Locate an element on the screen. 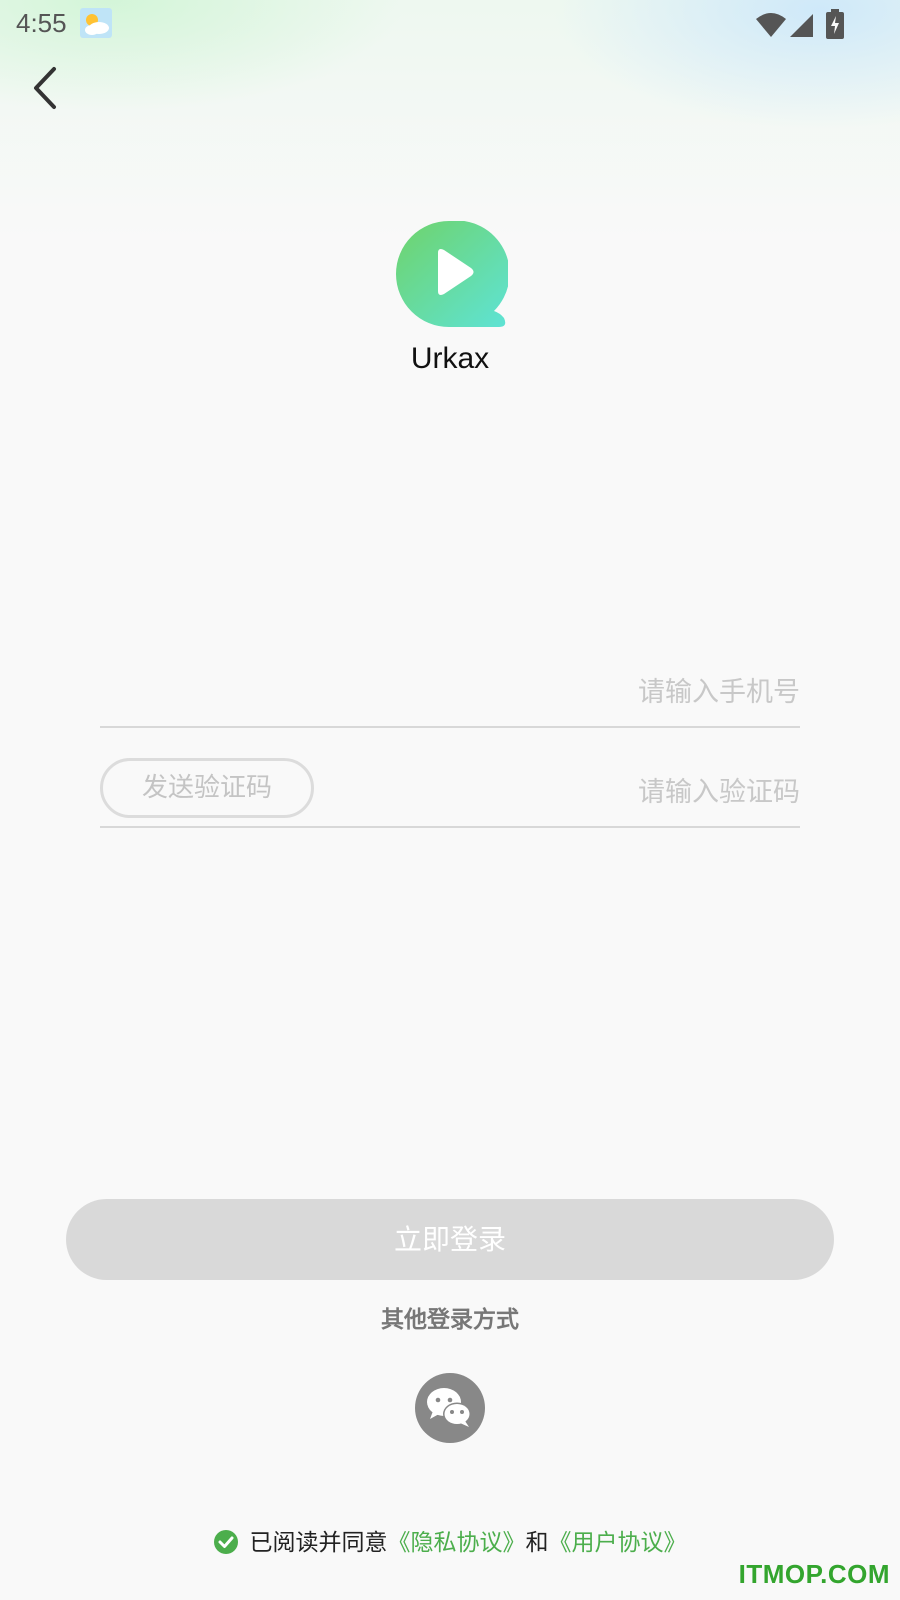  privacy-policy-link: 《隐私协议》 is located at coordinates (457, 1543).